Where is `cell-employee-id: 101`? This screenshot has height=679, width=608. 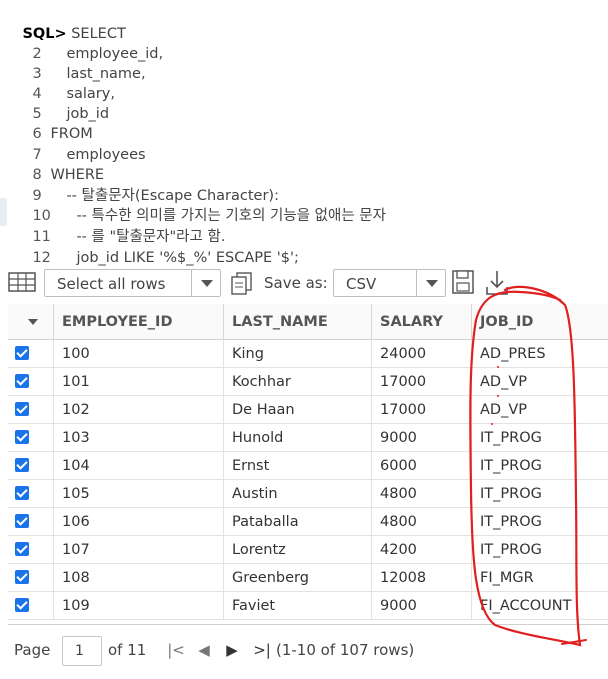 cell-employee-id: 101 is located at coordinates (139, 381).